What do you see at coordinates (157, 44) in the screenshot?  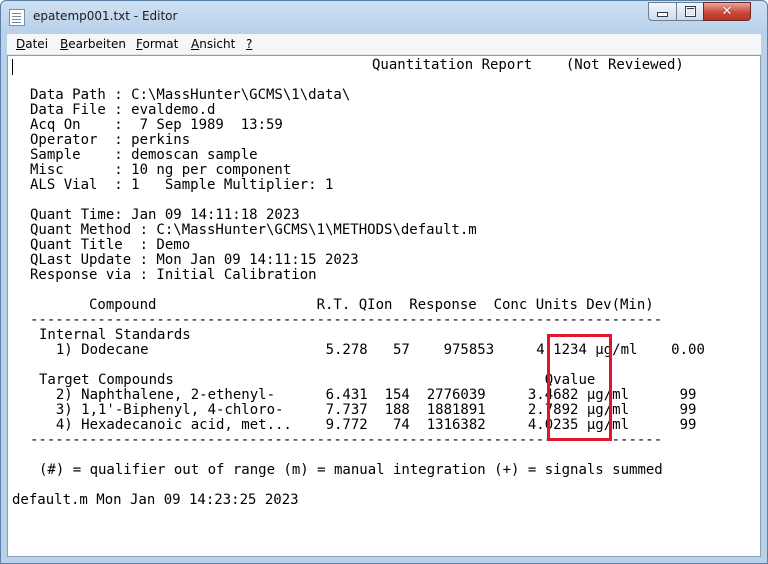 I see `menu-format: Format` at bounding box center [157, 44].